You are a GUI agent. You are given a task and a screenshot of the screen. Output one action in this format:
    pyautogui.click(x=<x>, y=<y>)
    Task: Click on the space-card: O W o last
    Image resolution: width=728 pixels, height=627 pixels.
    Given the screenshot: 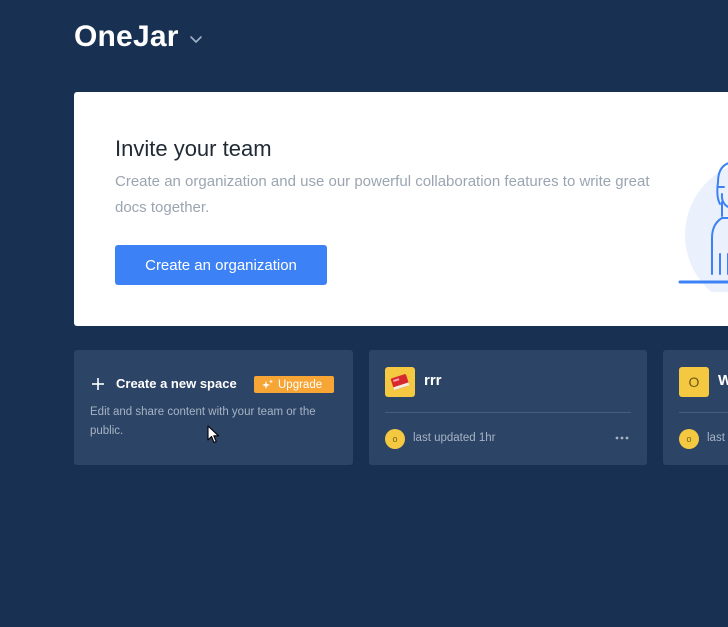 What is the action you would take?
    pyautogui.click(x=695, y=407)
    